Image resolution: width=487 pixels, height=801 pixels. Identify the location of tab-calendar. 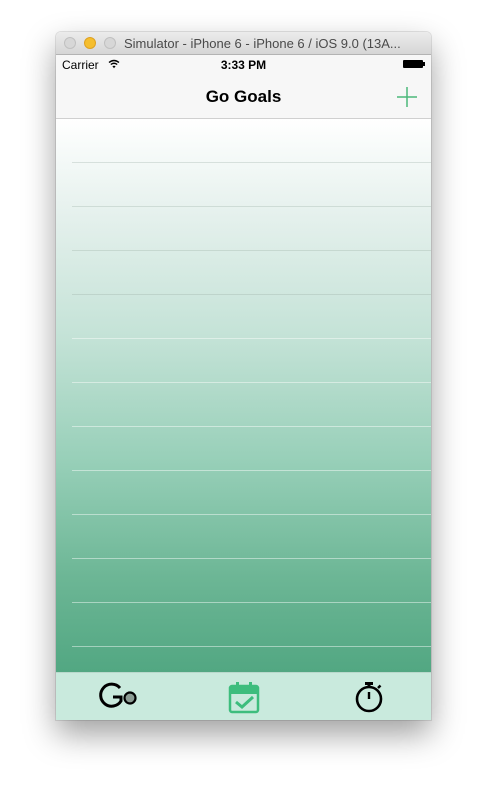
(244, 697).